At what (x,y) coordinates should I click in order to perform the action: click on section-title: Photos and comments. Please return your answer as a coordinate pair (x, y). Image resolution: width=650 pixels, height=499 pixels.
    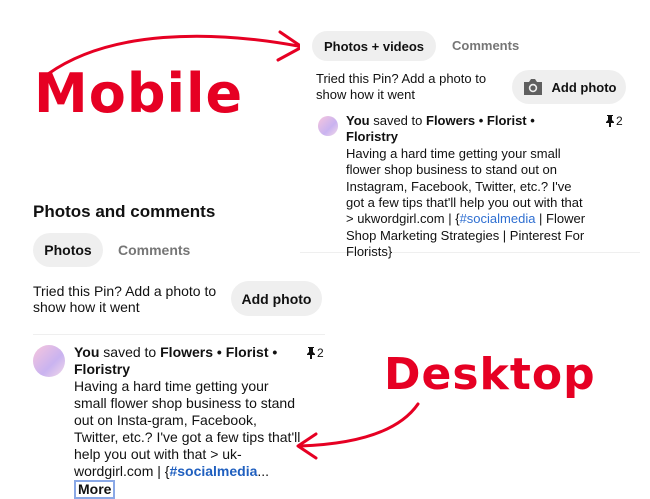
    Looking at the image, I should click on (124, 211).